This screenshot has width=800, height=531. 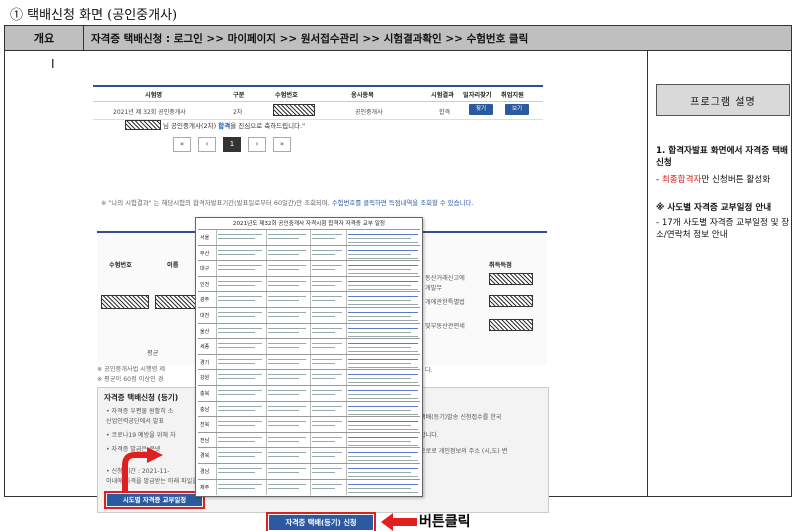 I want to click on right-frag-3: 으로로 개인정보의 주소 (시,도) 변, so click(x=464, y=451).